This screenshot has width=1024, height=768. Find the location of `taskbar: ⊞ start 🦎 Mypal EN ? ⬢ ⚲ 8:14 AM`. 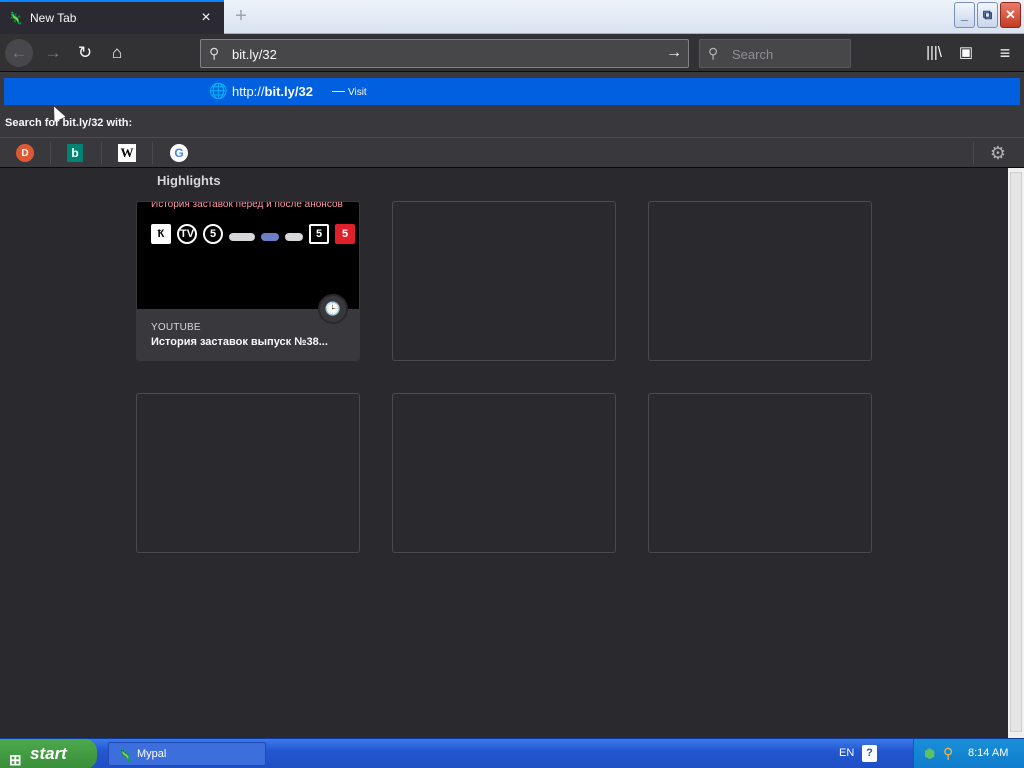

taskbar: ⊞ start 🦎 Mypal EN ? ⬢ ⚲ 8:14 AM is located at coordinates (512, 753).